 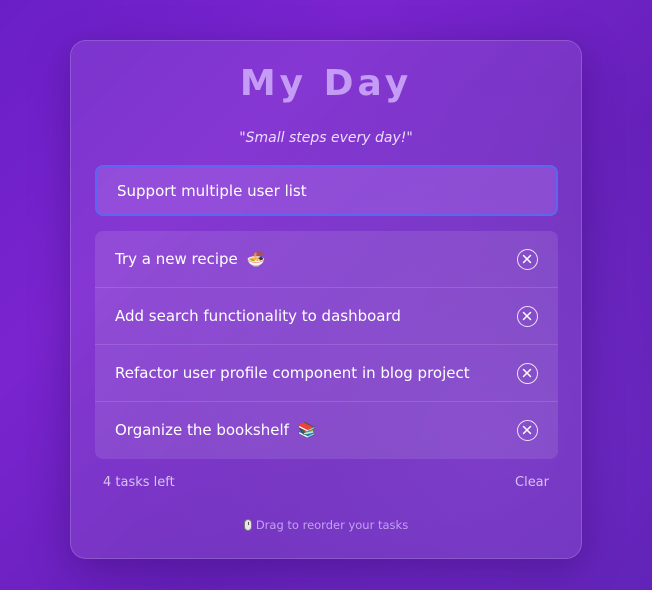 I want to click on drag-hint-text: Drag to reorder your tasks, so click(x=332, y=525).